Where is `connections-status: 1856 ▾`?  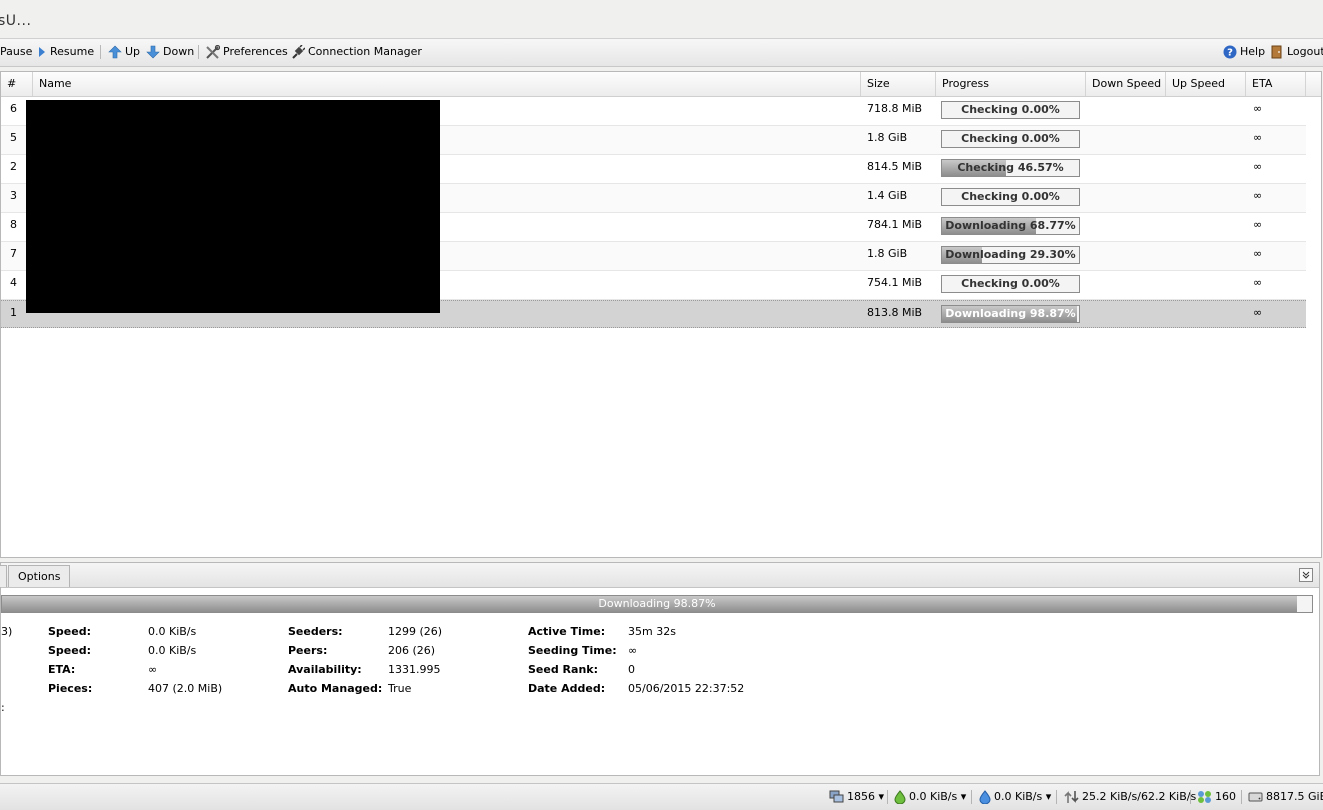 connections-status: 1856 ▾ is located at coordinates (856, 797).